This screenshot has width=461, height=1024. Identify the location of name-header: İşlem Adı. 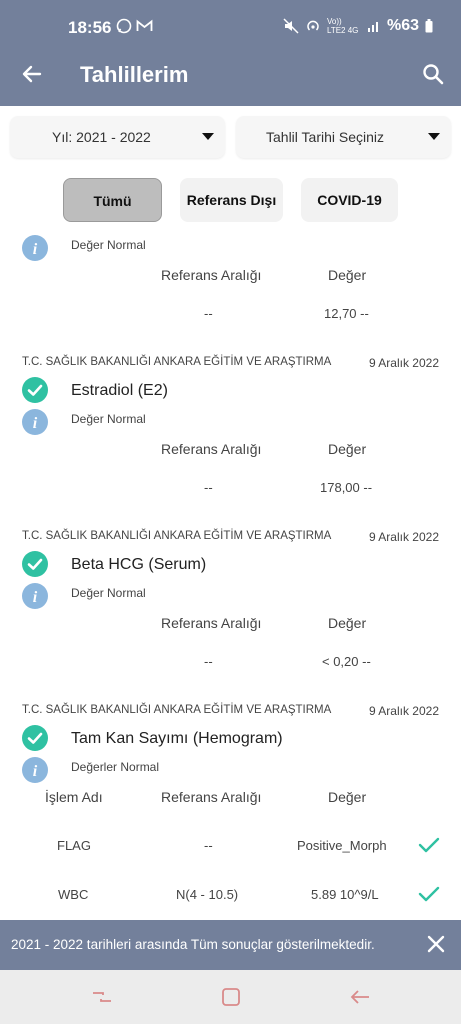
(74, 797).